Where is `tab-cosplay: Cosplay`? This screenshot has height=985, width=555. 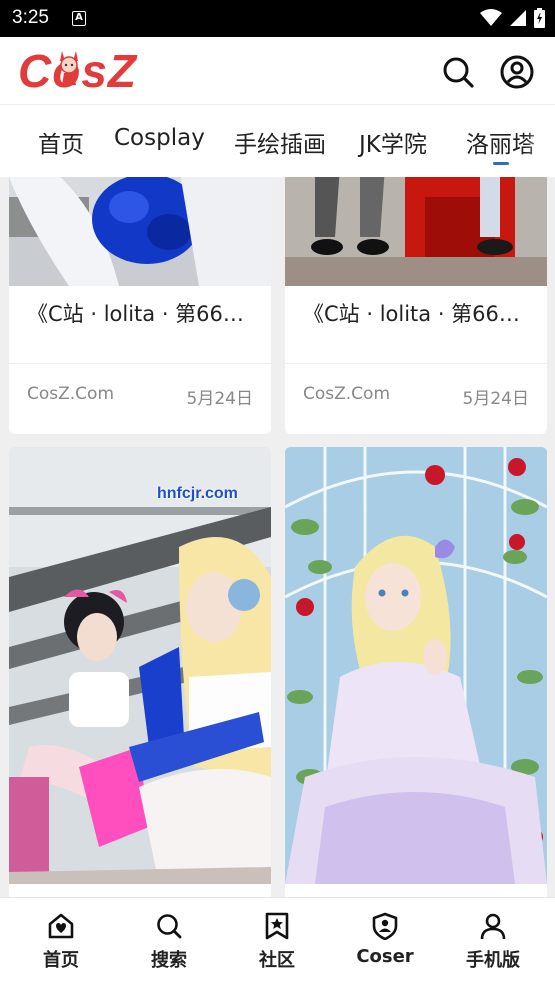
tab-cosplay: Cosplay is located at coordinates (159, 138).